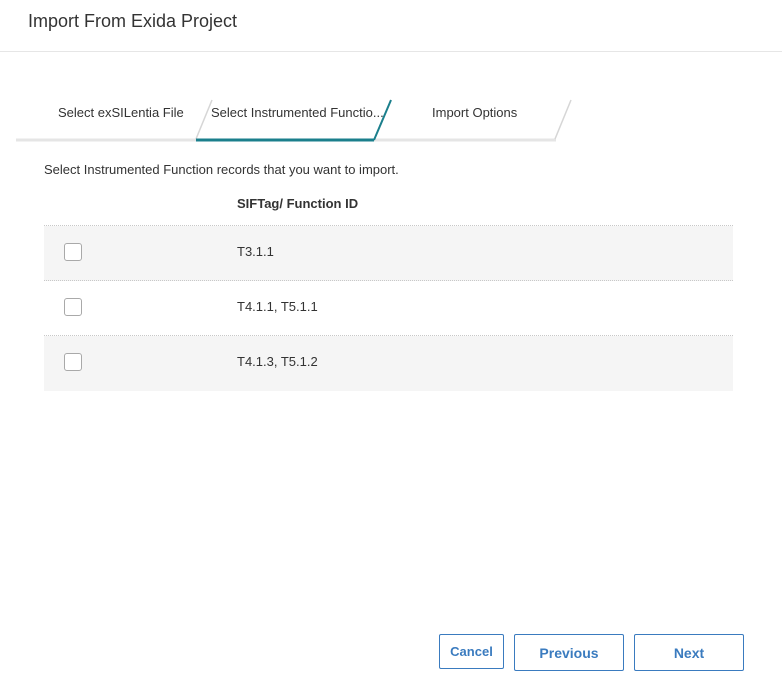  I want to click on dialog-header: Import From Exida Project, so click(391, 26).